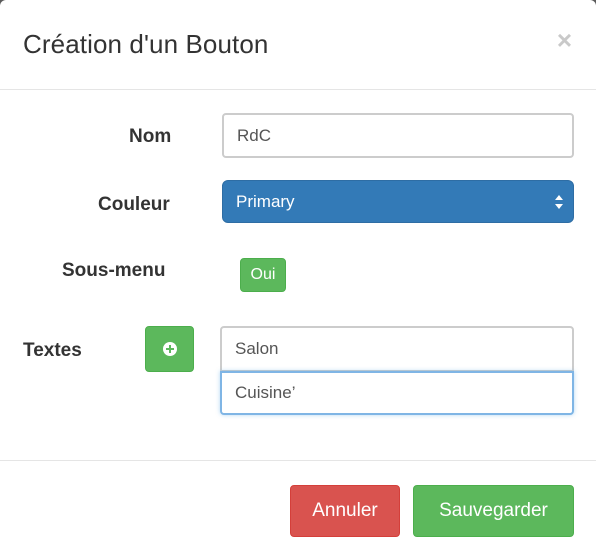 Image resolution: width=596 pixels, height=560 pixels. What do you see at coordinates (114, 270) in the screenshot?
I see `submenu-label: Sous-menu` at bounding box center [114, 270].